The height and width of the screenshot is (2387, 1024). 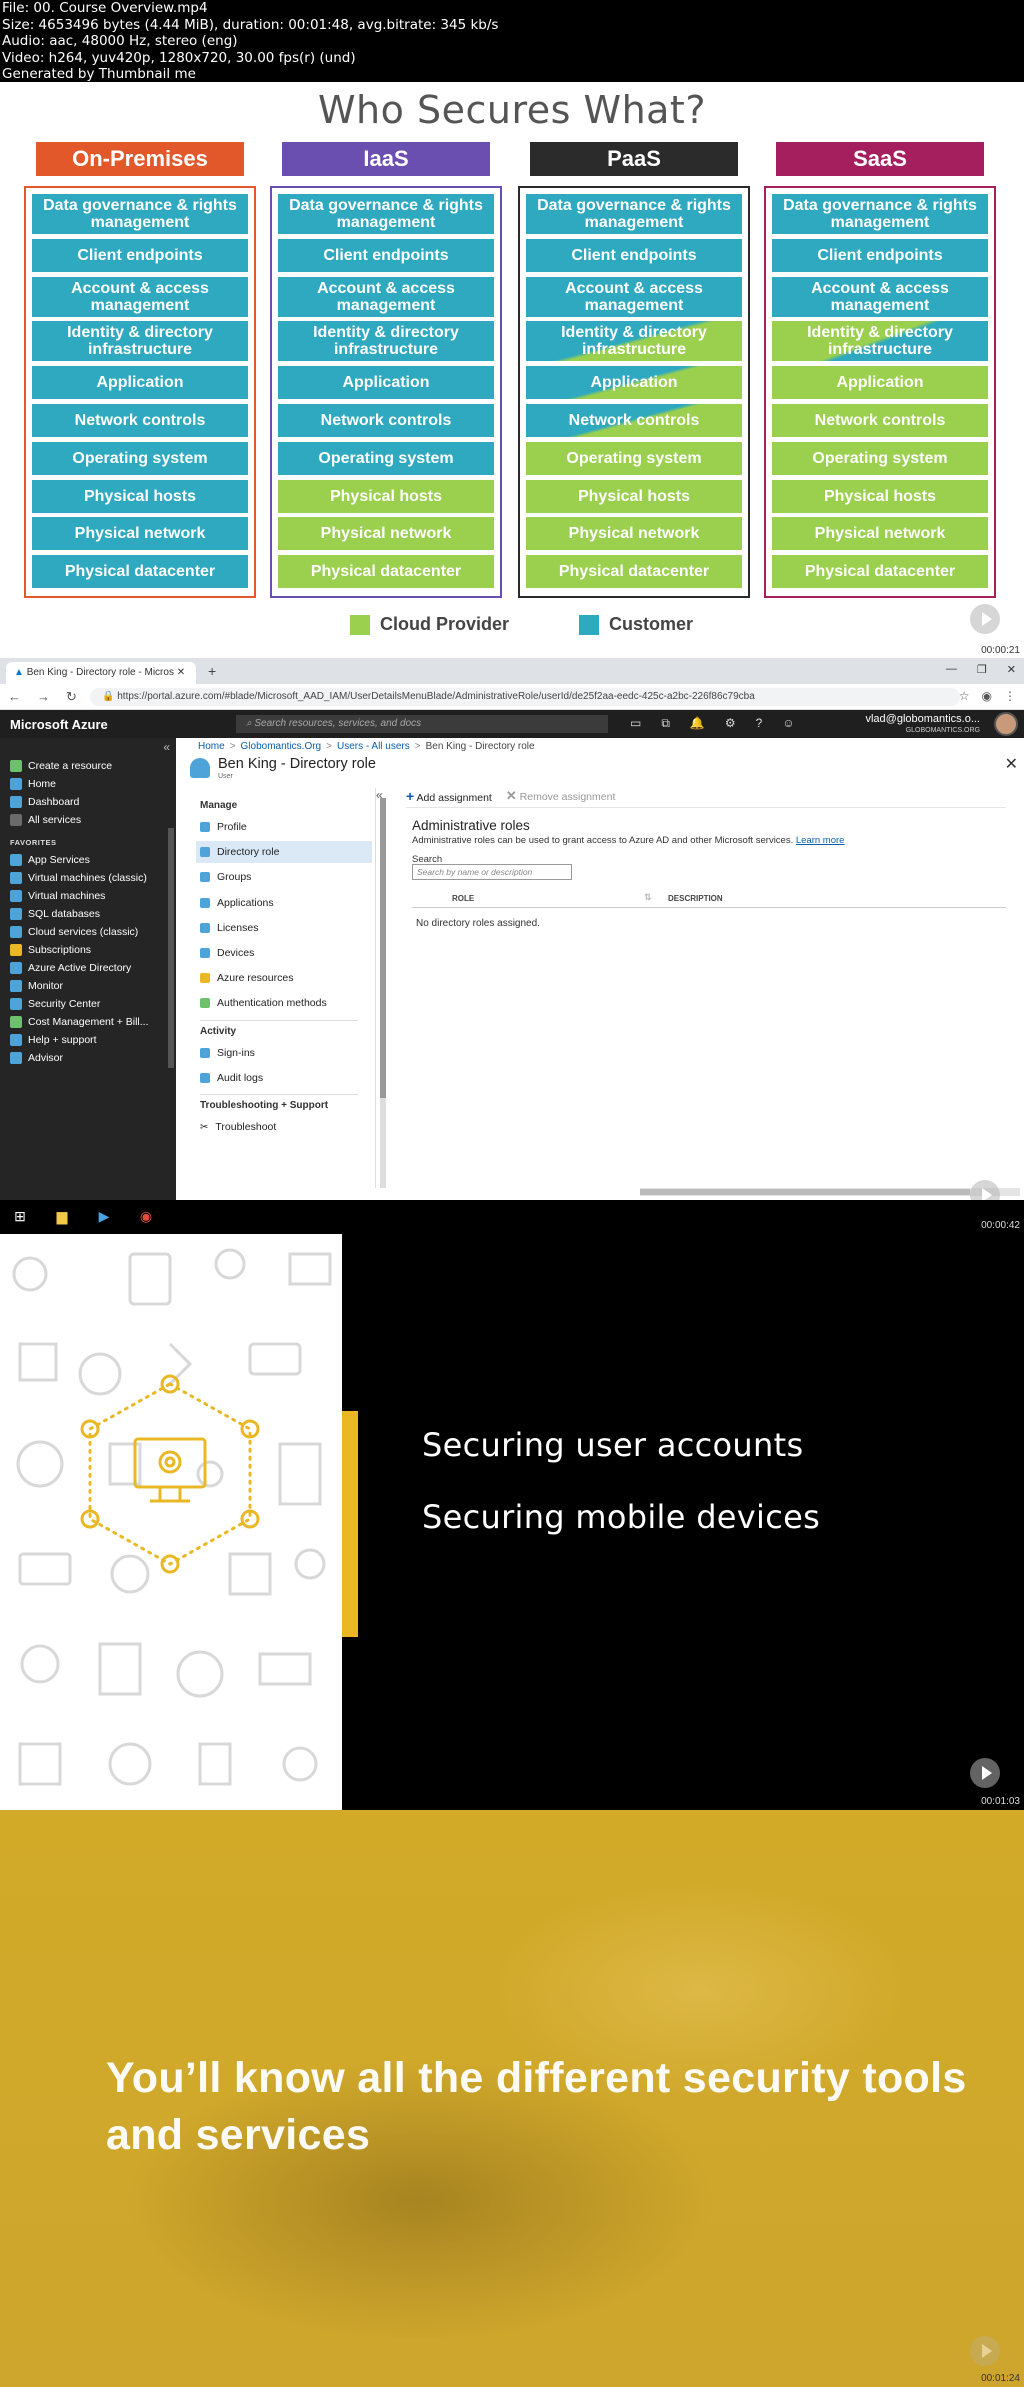 I want to click on sidebar-item-label: Subscriptions, so click(x=60, y=950).